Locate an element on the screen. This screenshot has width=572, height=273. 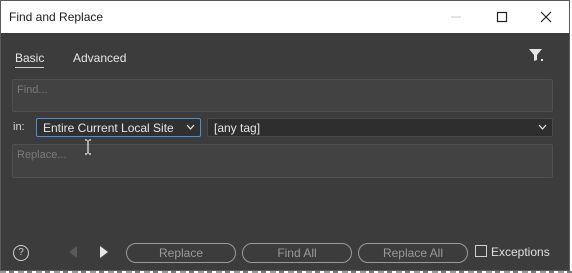
tab-basic: Basic is located at coordinates (30, 59).